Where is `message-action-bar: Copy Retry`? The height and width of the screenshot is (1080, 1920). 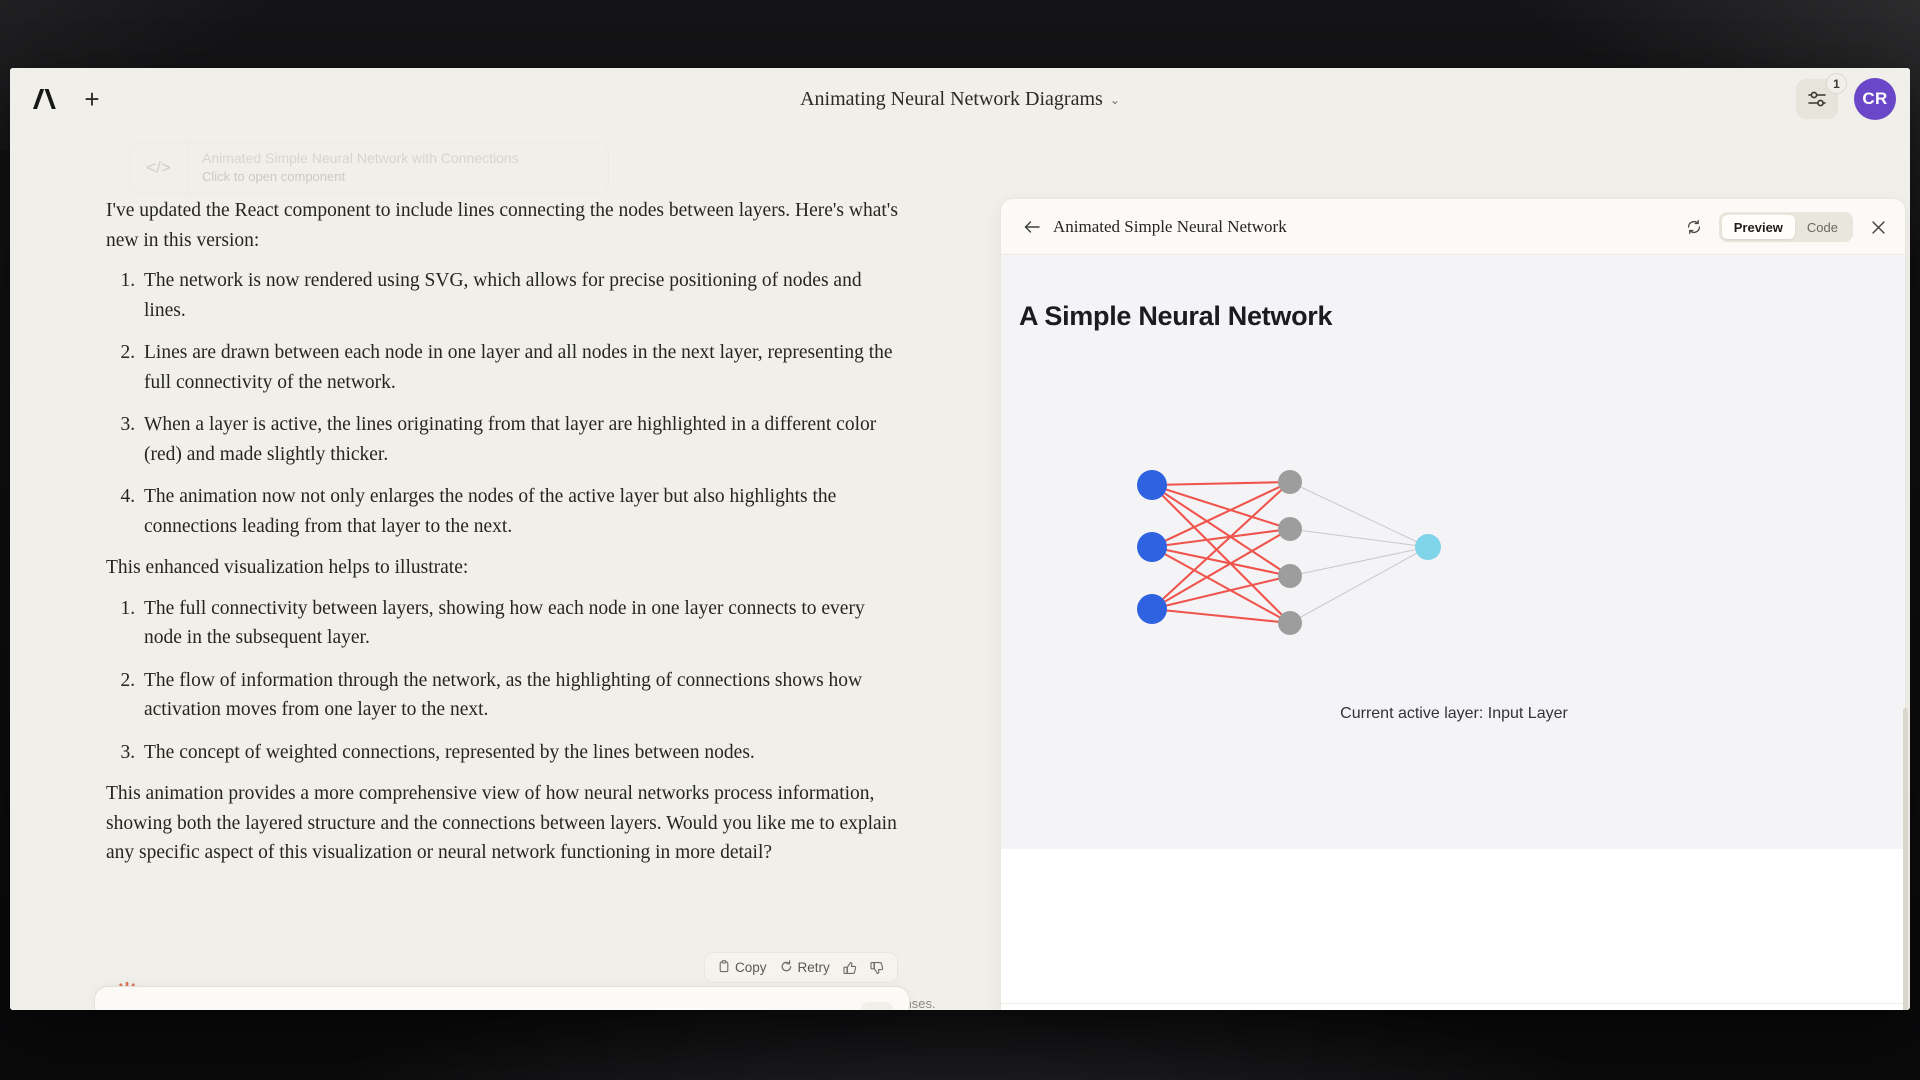
message-action-bar: Copy Retry is located at coordinates (801, 967).